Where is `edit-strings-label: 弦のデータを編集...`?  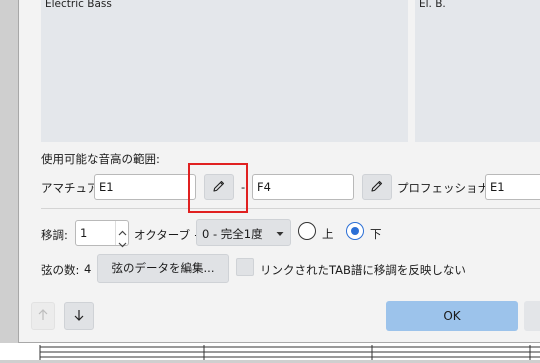 edit-strings-label: 弦のデータを編集... is located at coordinates (163, 268).